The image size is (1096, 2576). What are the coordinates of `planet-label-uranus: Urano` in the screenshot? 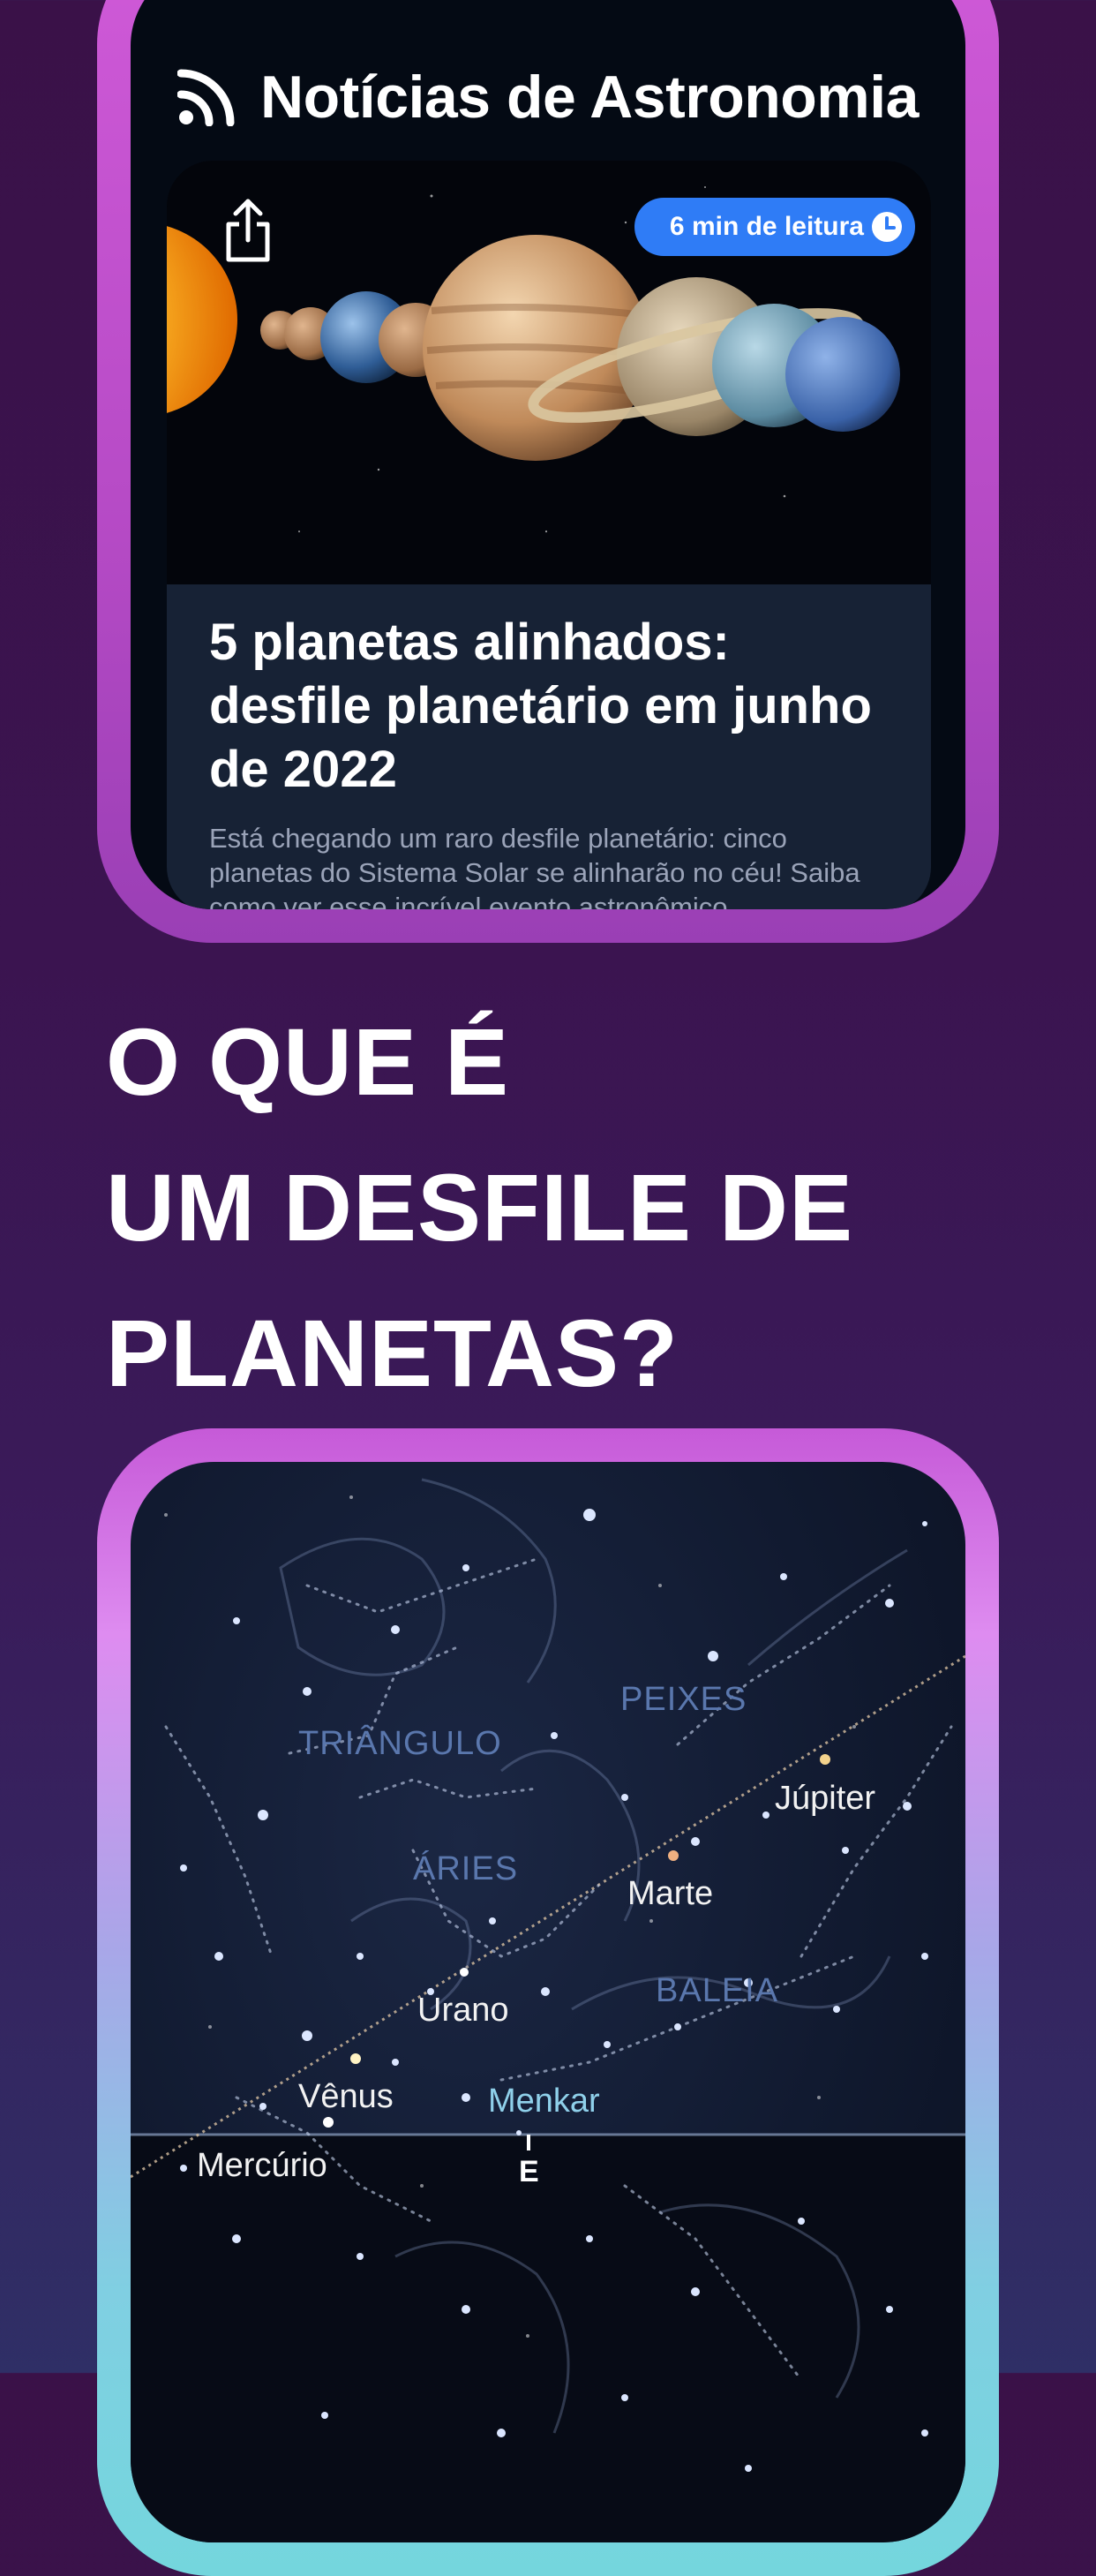 It's located at (463, 2011).